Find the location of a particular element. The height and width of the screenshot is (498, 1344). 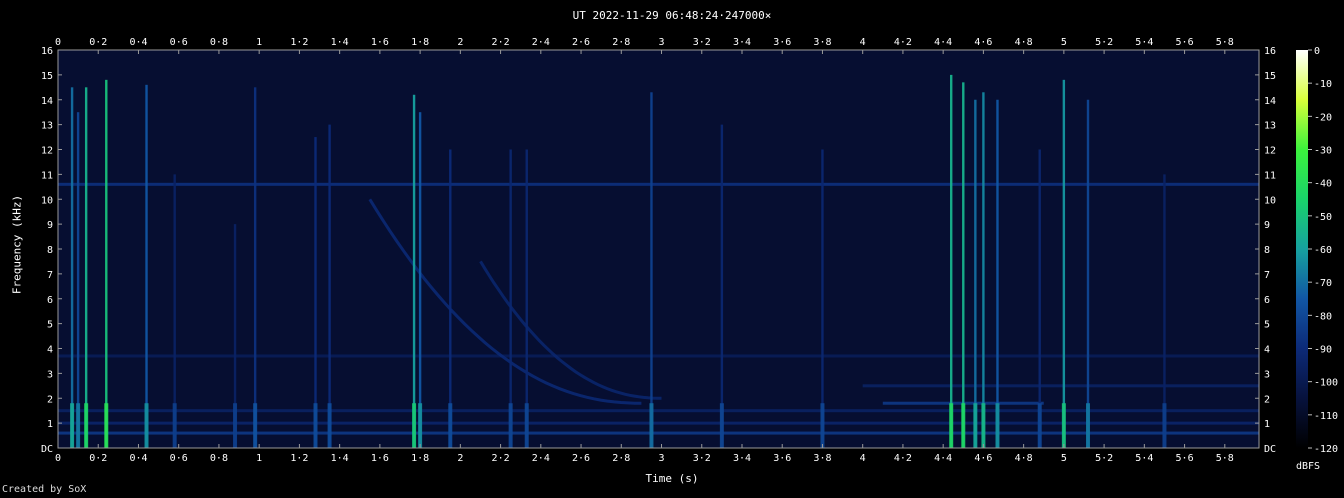

x-tick-label-top: 4·6 is located at coordinates (983, 42).